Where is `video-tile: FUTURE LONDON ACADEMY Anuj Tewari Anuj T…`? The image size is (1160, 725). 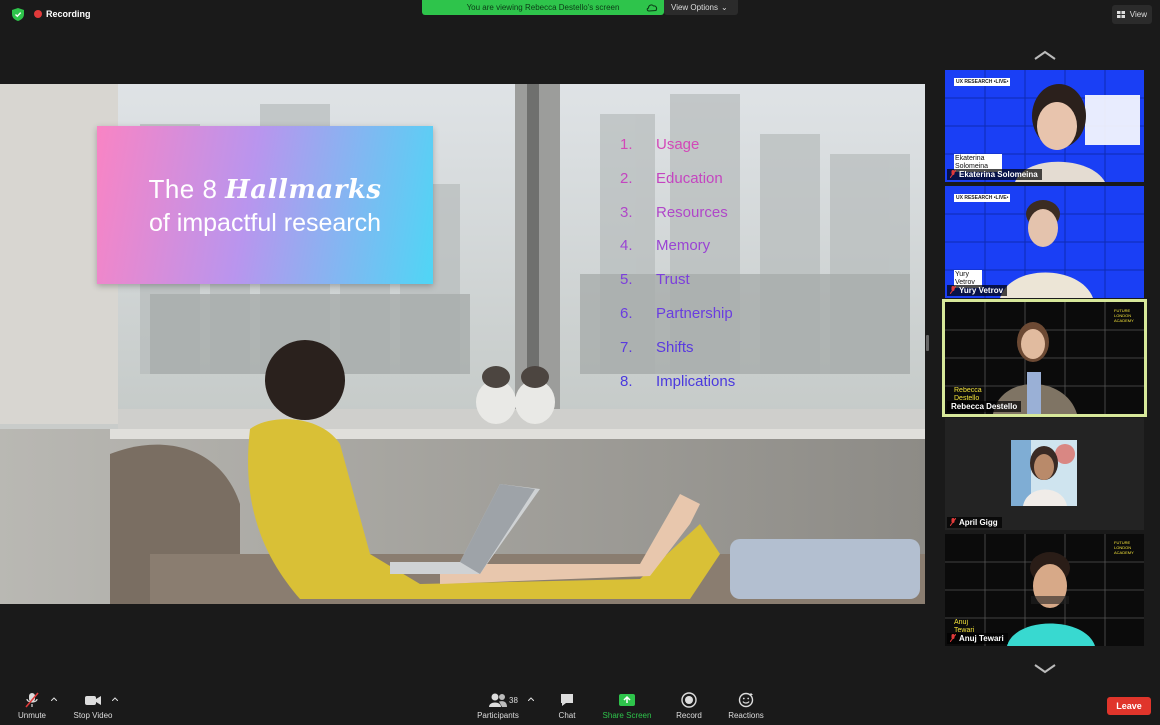 video-tile: FUTURE LONDON ACADEMY Anuj Tewari Anuj T… is located at coordinates (1044, 590).